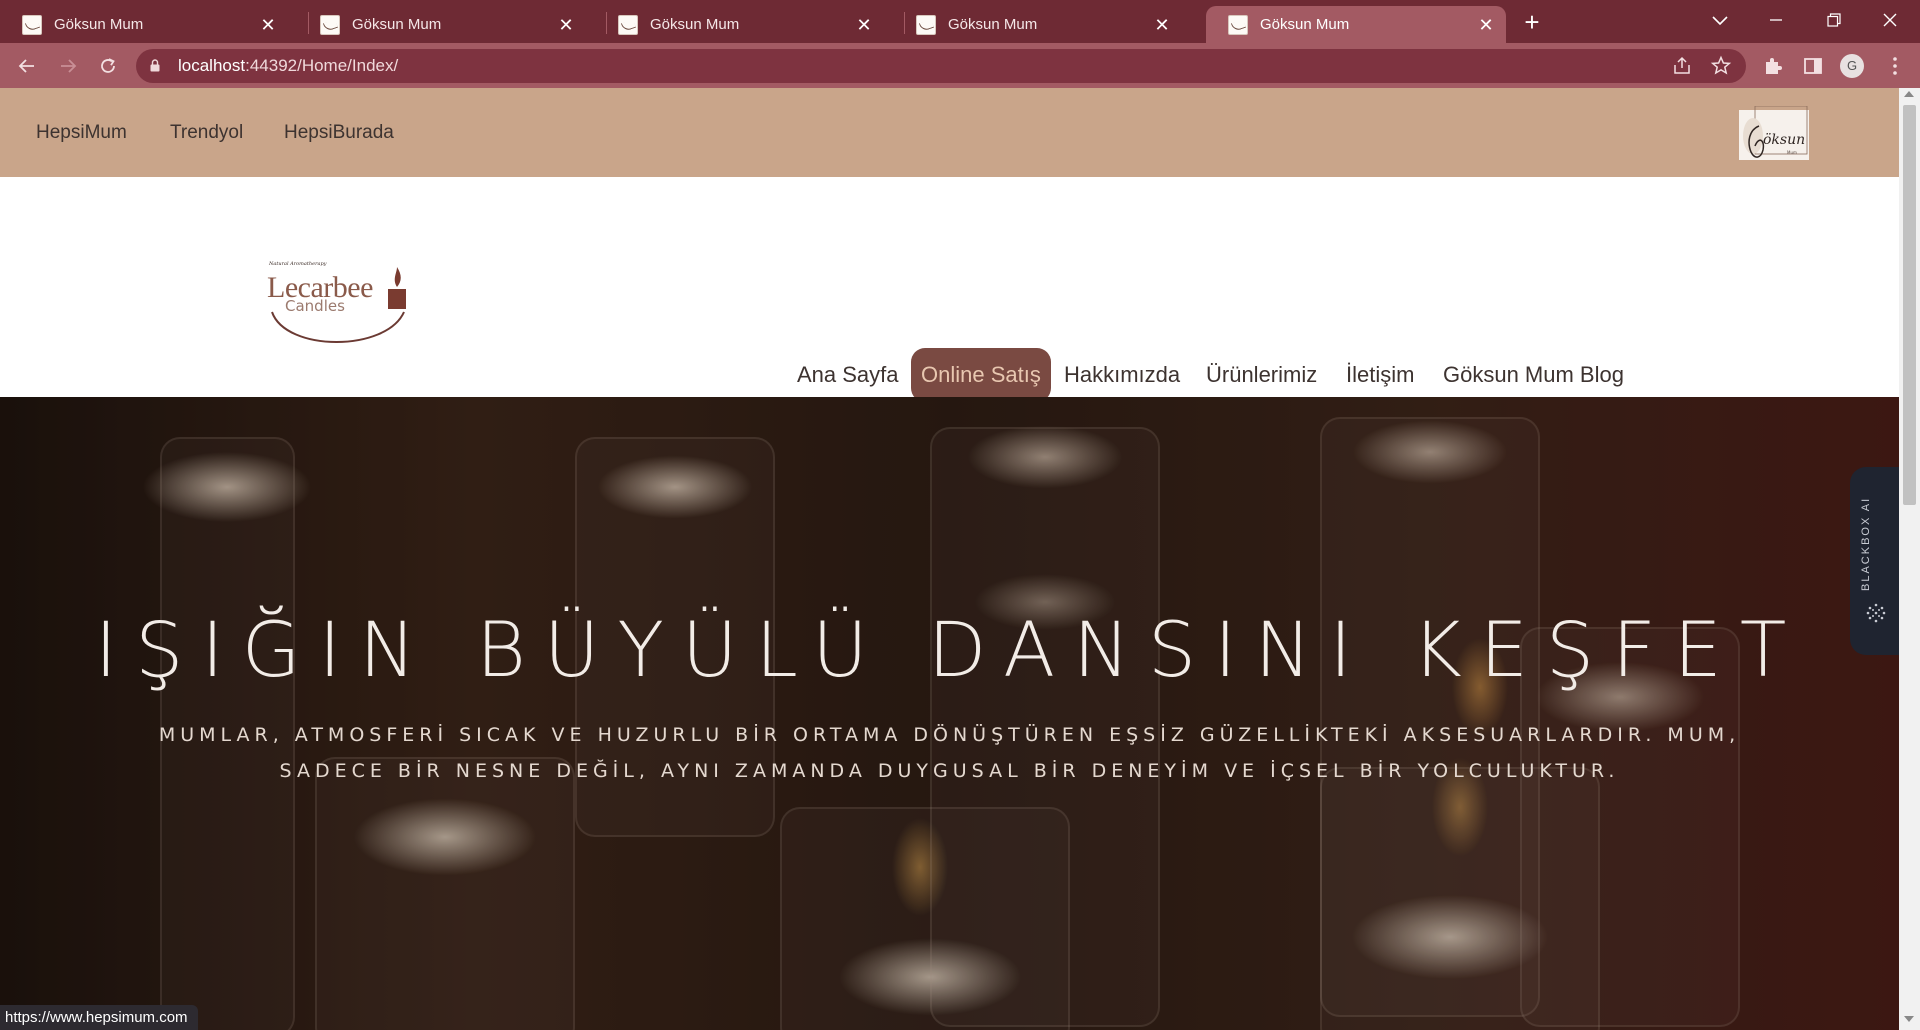 The image size is (1920, 1030). I want to click on lock-icon, so click(155, 65).